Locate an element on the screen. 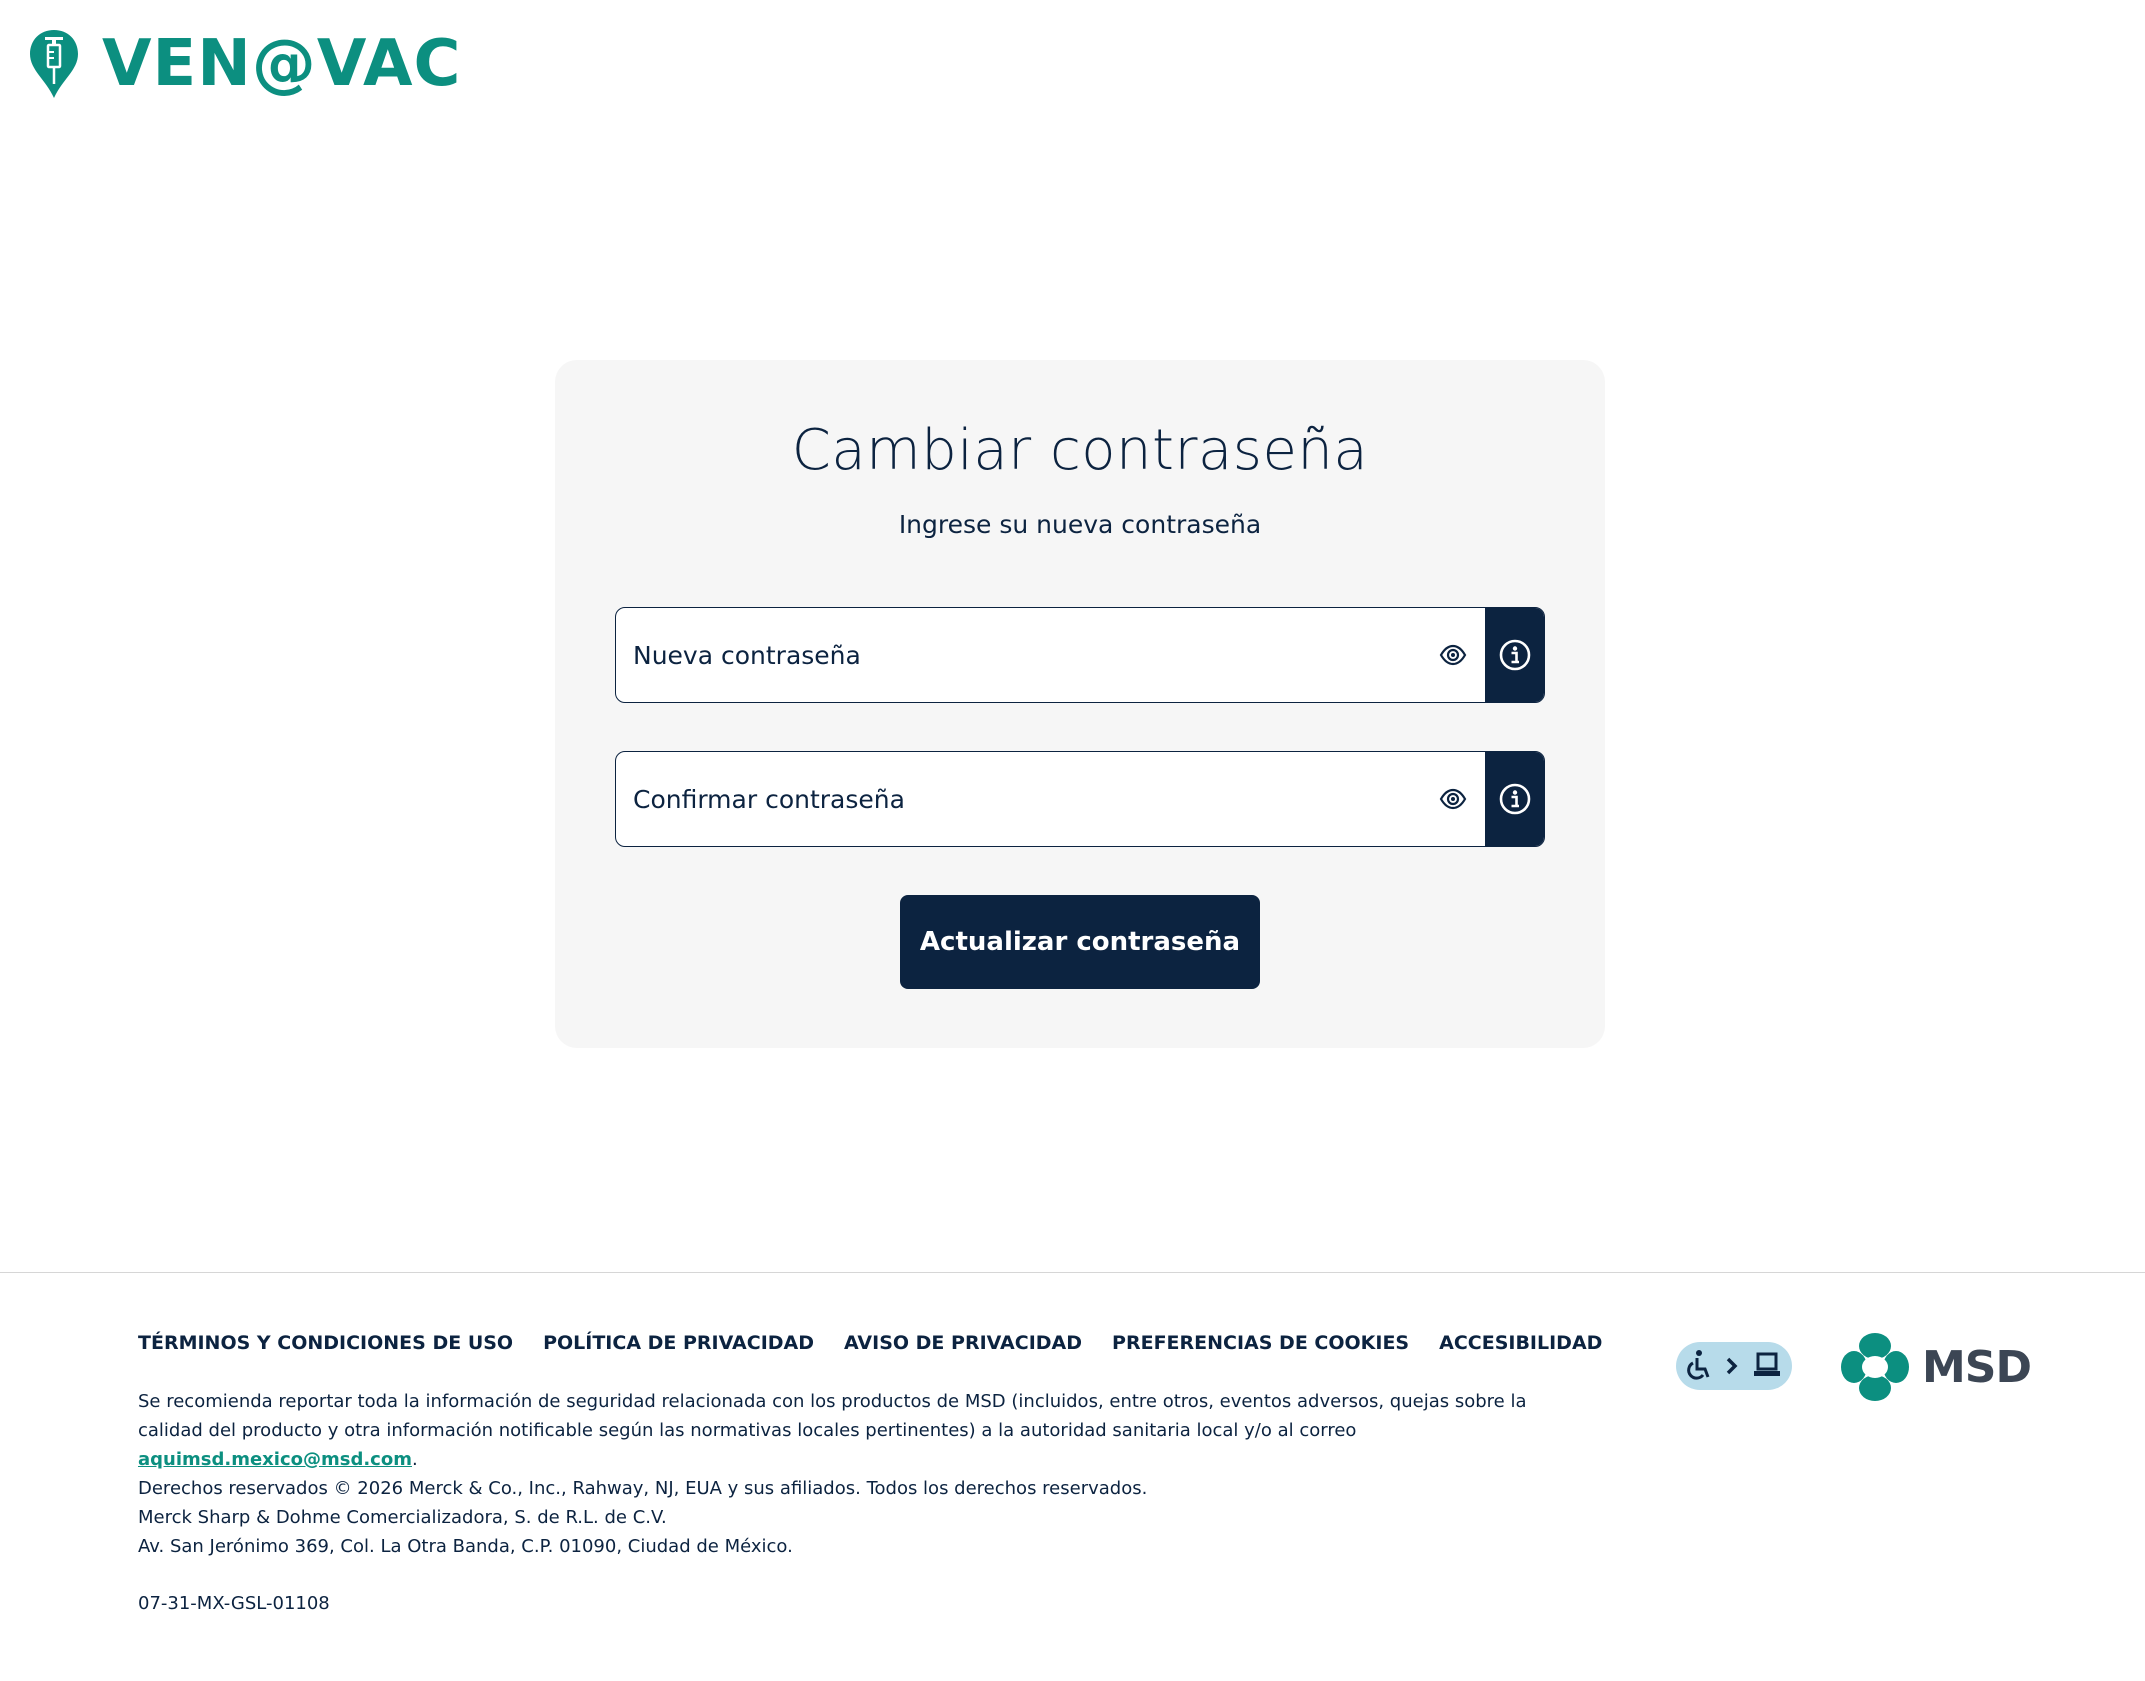  confirm-password-input is located at coordinates (1018, 799).